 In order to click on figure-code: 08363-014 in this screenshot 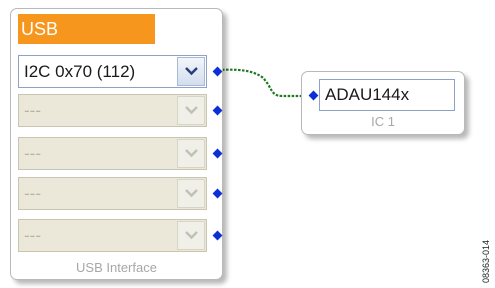, I will do `click(486, 261)`.